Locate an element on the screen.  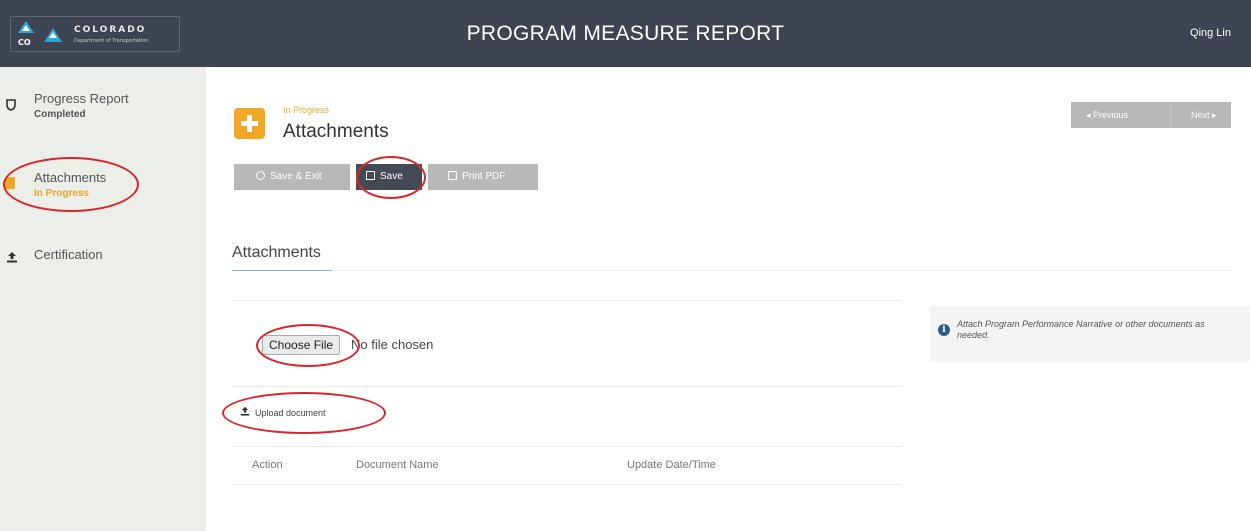
save-and-exit-label: Save & Exit is located at coordinates (296, 176).